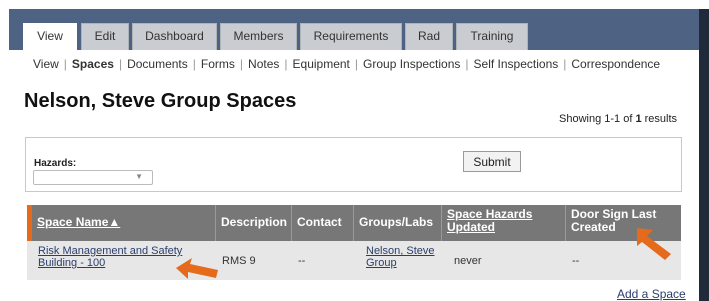 The width and height of the screenshot is (709, 301). What do you see at coordinates (618, 119) in the screenshot?
I see `results-count: Showing 1-1 of 1 results` at bounding box center [618, 119].